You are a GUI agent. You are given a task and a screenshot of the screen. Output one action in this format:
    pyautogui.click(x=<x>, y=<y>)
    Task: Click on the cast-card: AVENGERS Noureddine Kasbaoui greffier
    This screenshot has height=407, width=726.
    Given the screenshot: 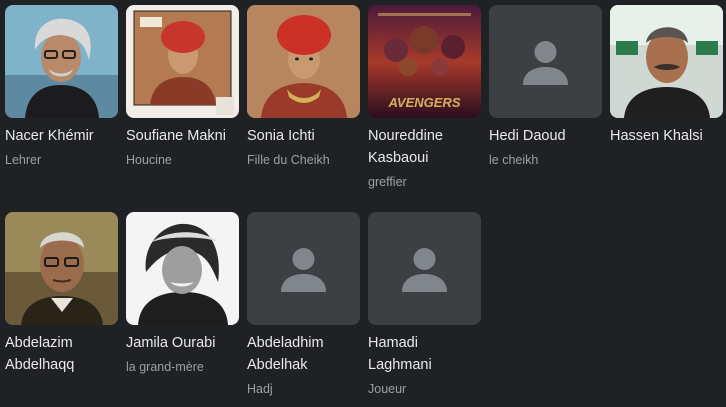 What is the action you would take?
    pyautogui.click(x=424, y=98)
    